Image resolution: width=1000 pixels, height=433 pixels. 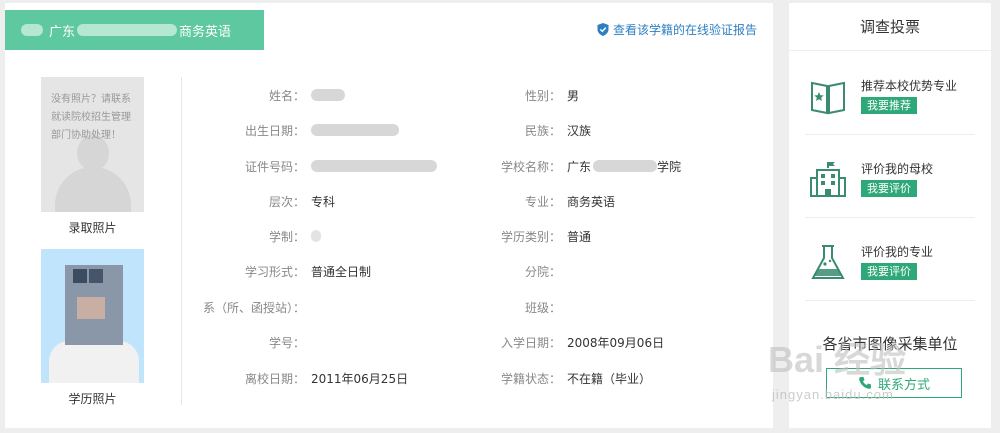 I want to click on pixelated-shirt, so click(x=94, y=362).